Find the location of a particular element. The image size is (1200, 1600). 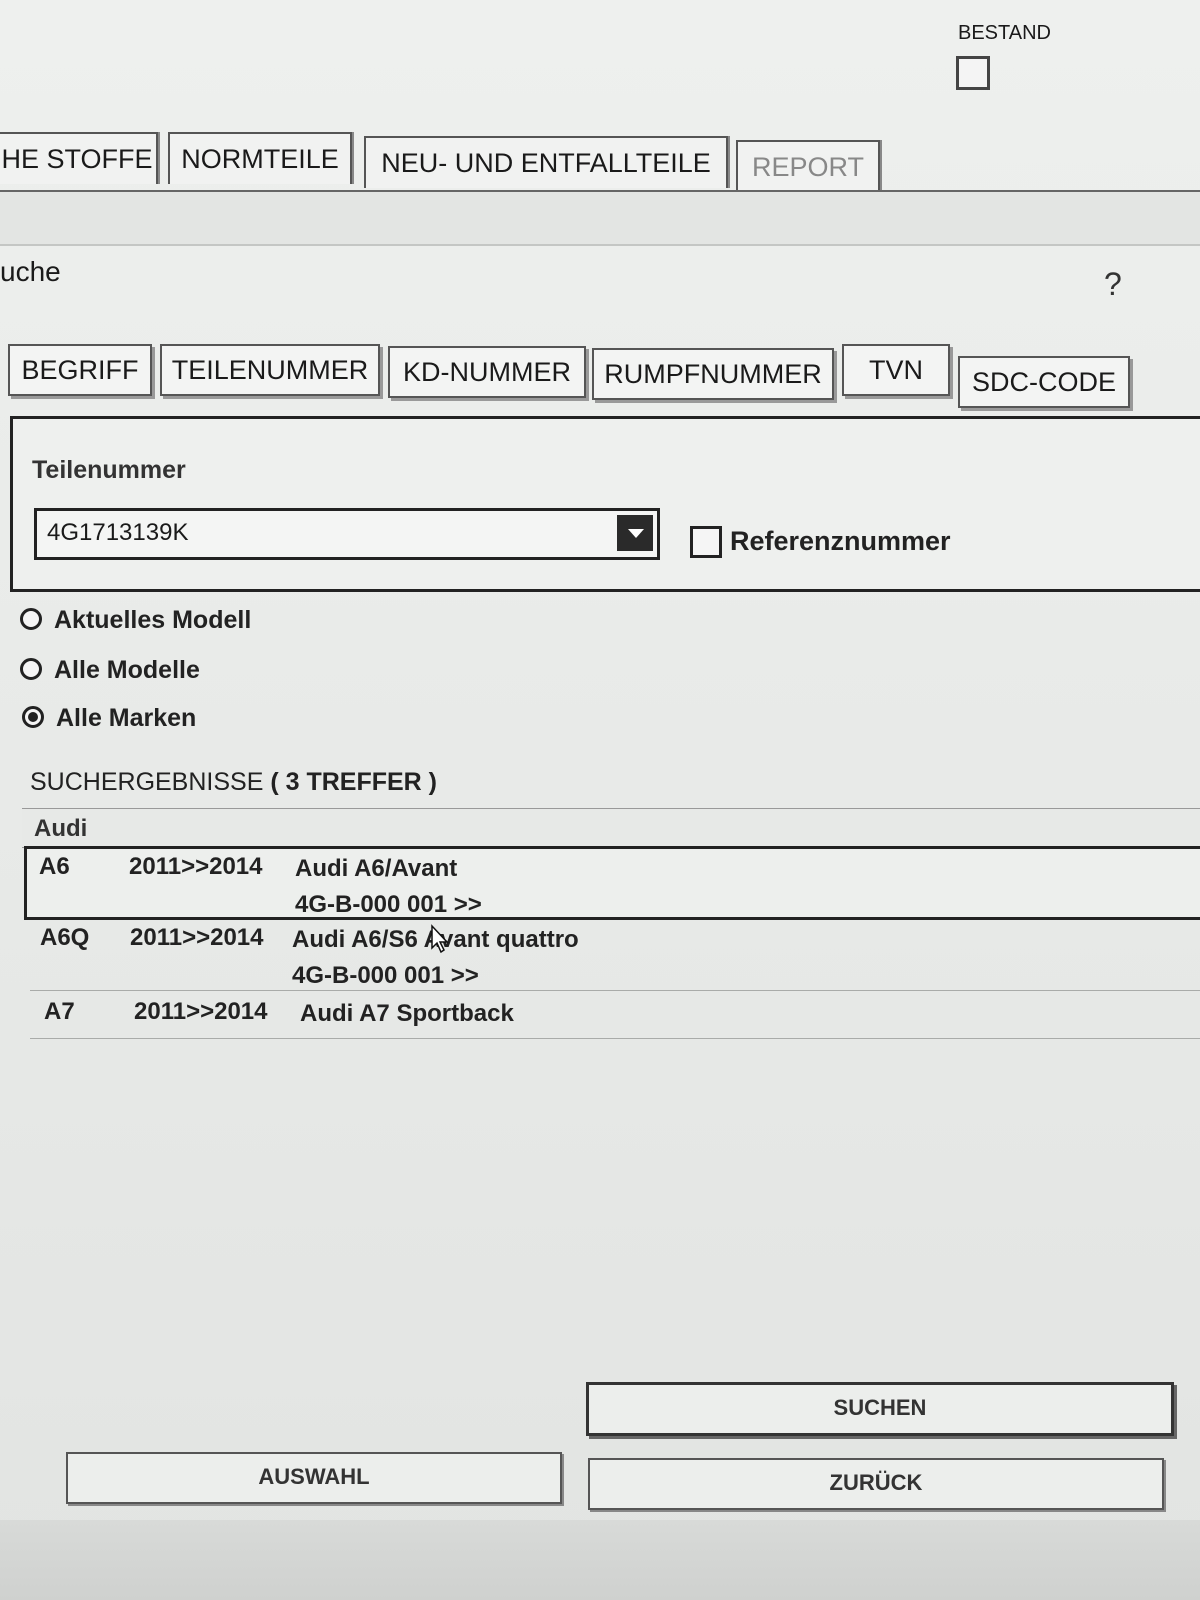

mouse-cursor-icon is located at coordinates (440, 939).